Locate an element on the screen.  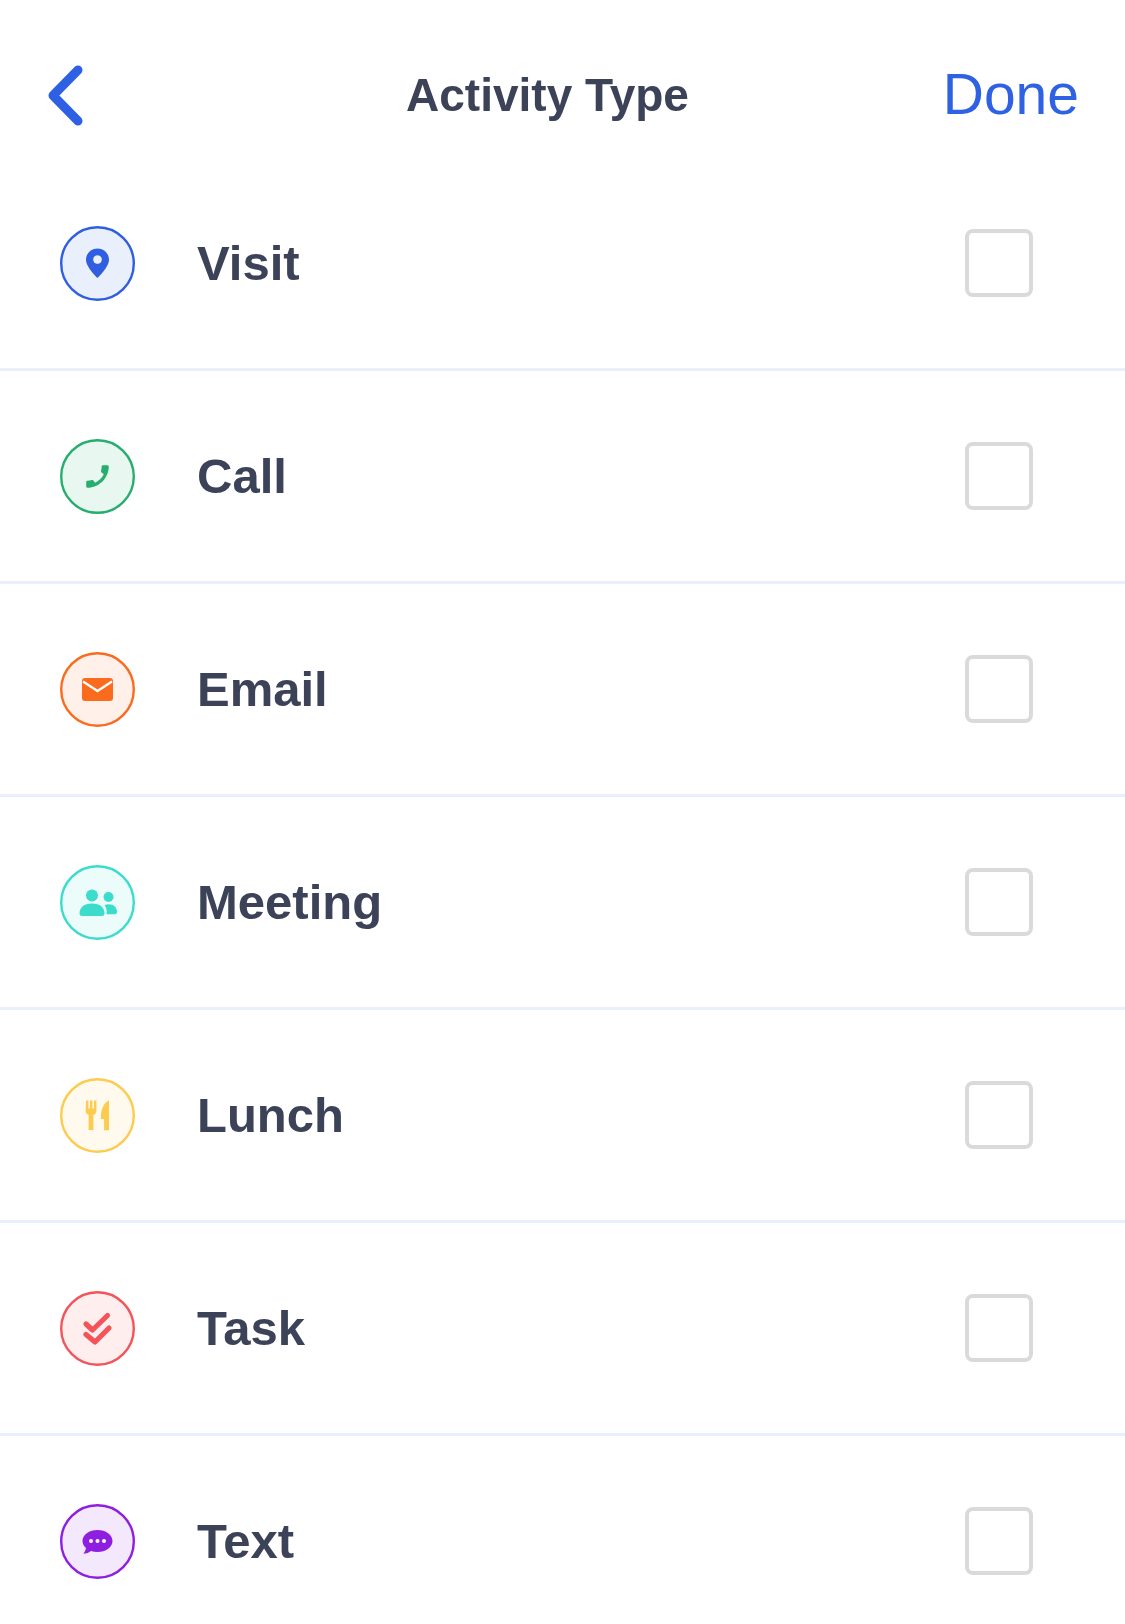
done-button: Done is located at coordinates (1010, 95).